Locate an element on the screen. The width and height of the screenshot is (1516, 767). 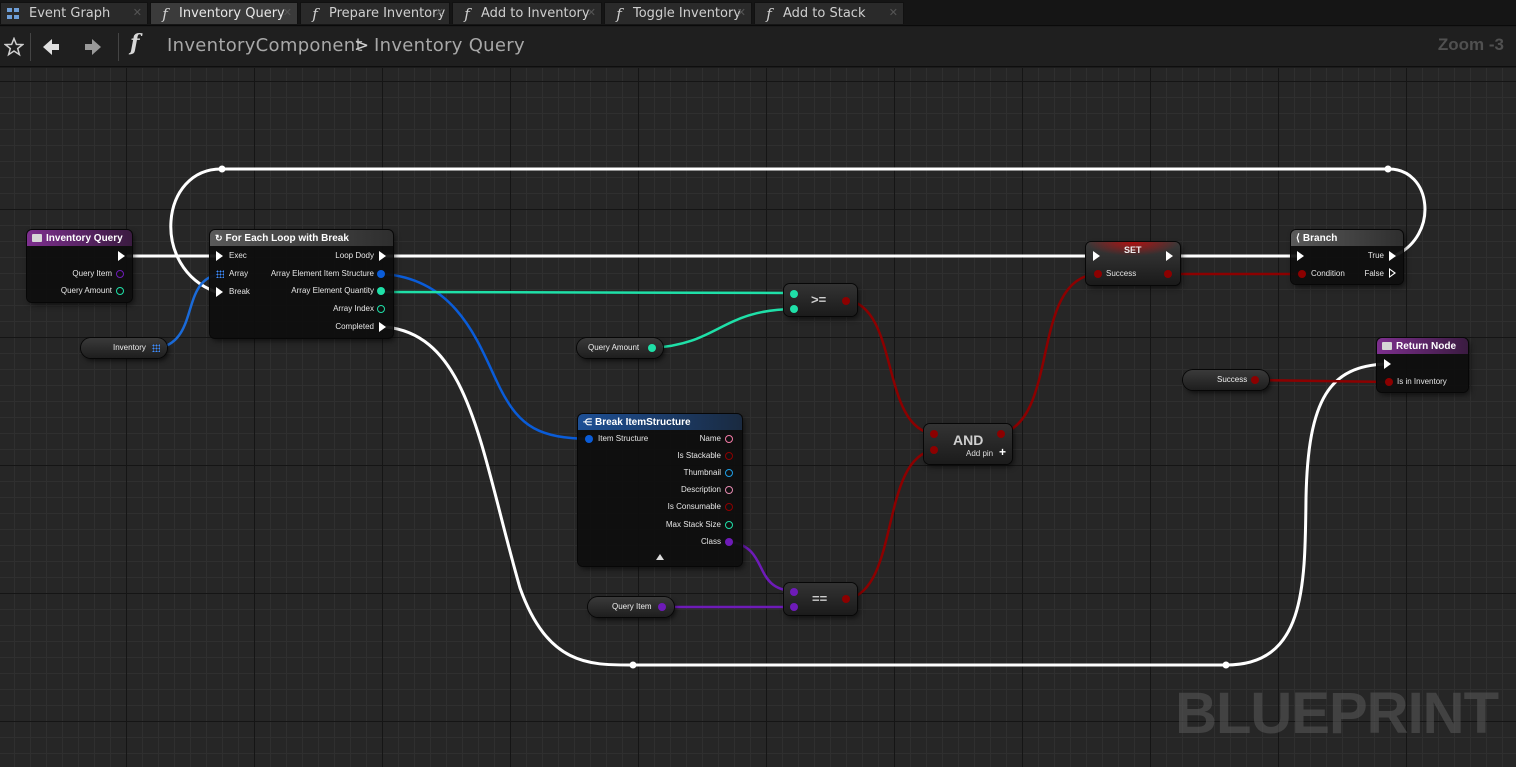
pin-label: Loop Dody is located at coordinates (354, 255).